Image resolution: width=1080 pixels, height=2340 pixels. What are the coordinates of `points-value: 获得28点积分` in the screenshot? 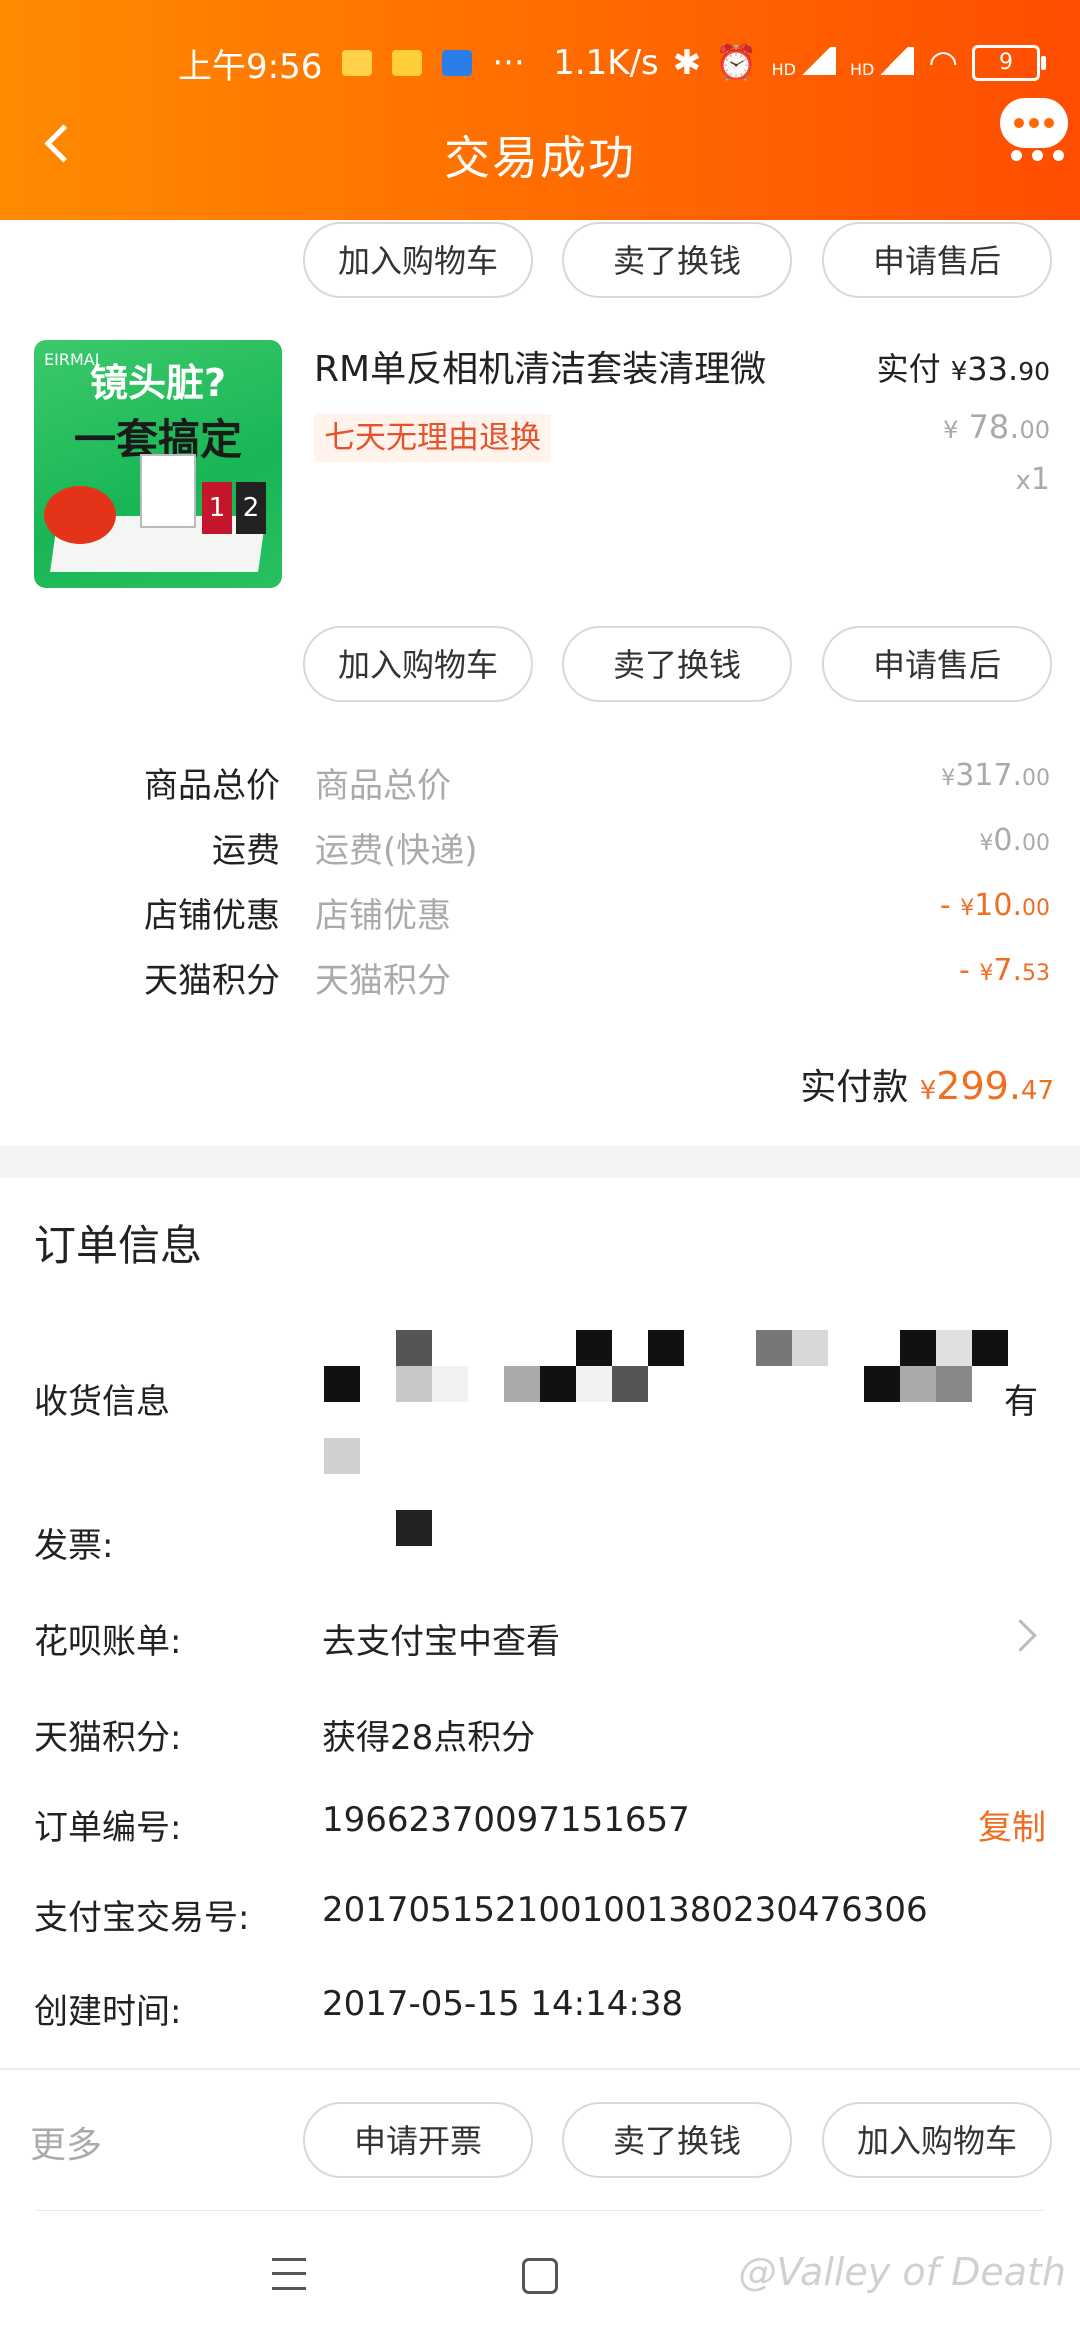 It's located at (429, 1738).